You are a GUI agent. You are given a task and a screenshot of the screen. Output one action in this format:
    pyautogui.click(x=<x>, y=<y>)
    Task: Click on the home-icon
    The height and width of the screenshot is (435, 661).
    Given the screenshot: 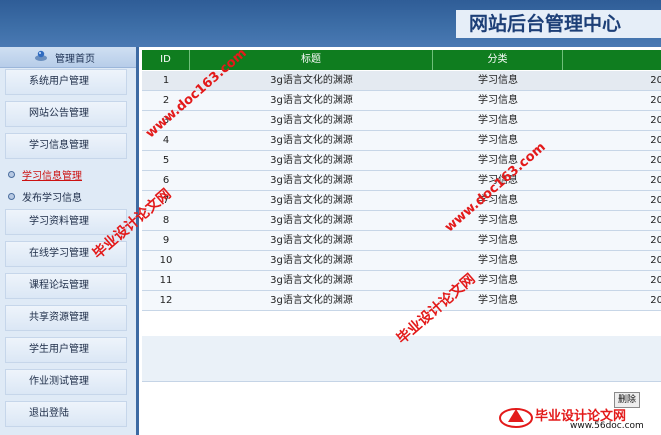 What is the action you would take?
    pyautogui.click(x=41, y=55)
    